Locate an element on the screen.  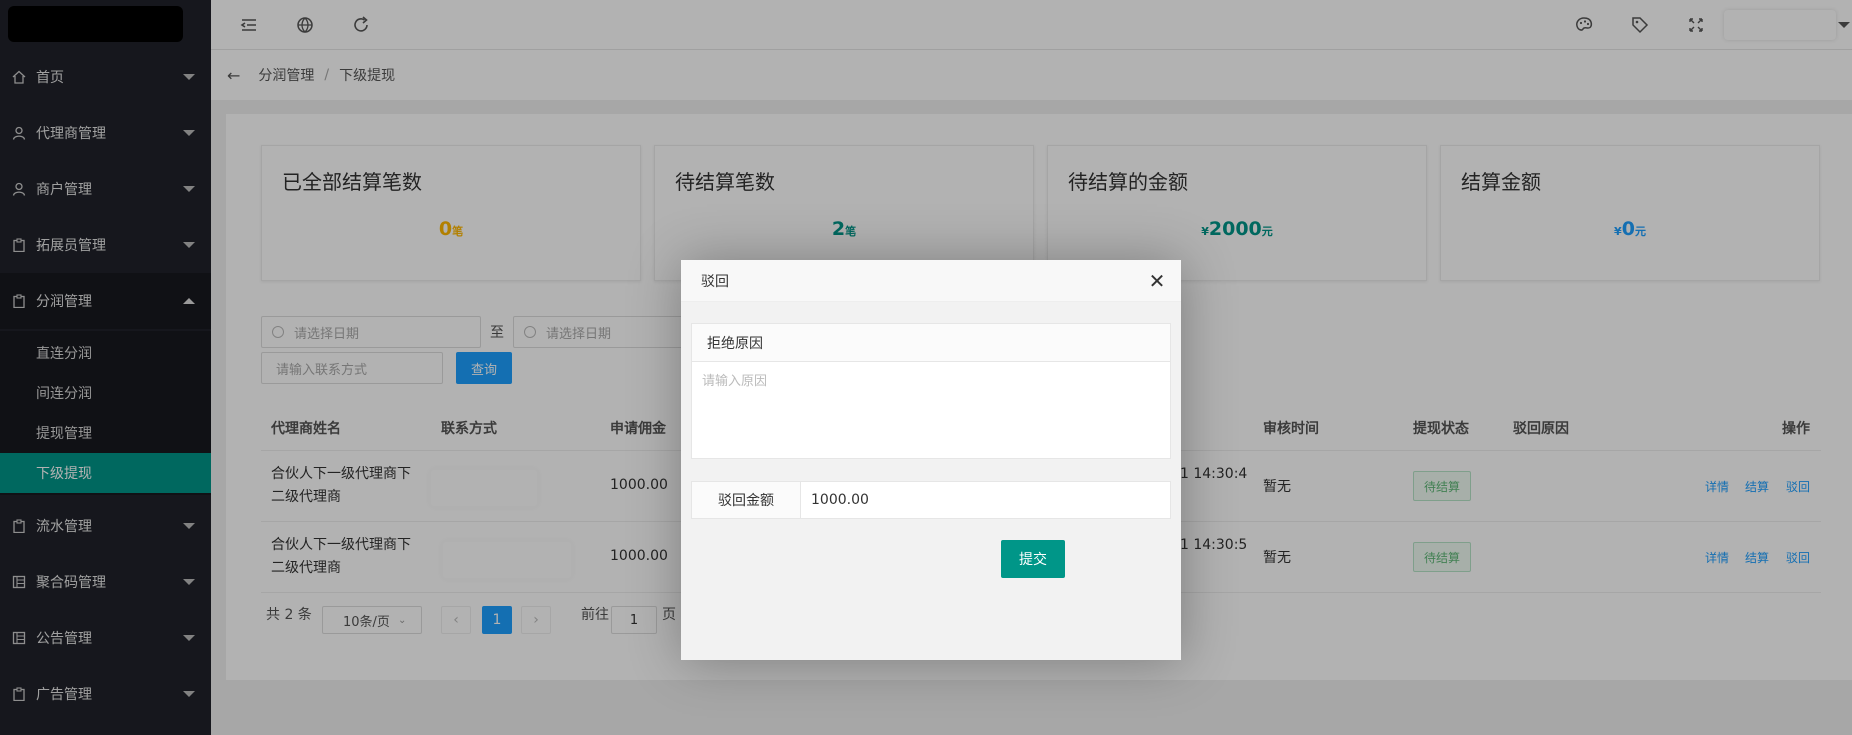
close-icon: ✕ is located at coordinates (1157, 281).